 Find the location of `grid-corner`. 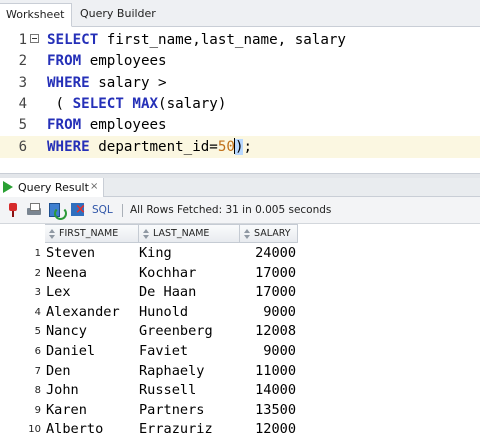

grid-corner is located at coordinates (22, 233).